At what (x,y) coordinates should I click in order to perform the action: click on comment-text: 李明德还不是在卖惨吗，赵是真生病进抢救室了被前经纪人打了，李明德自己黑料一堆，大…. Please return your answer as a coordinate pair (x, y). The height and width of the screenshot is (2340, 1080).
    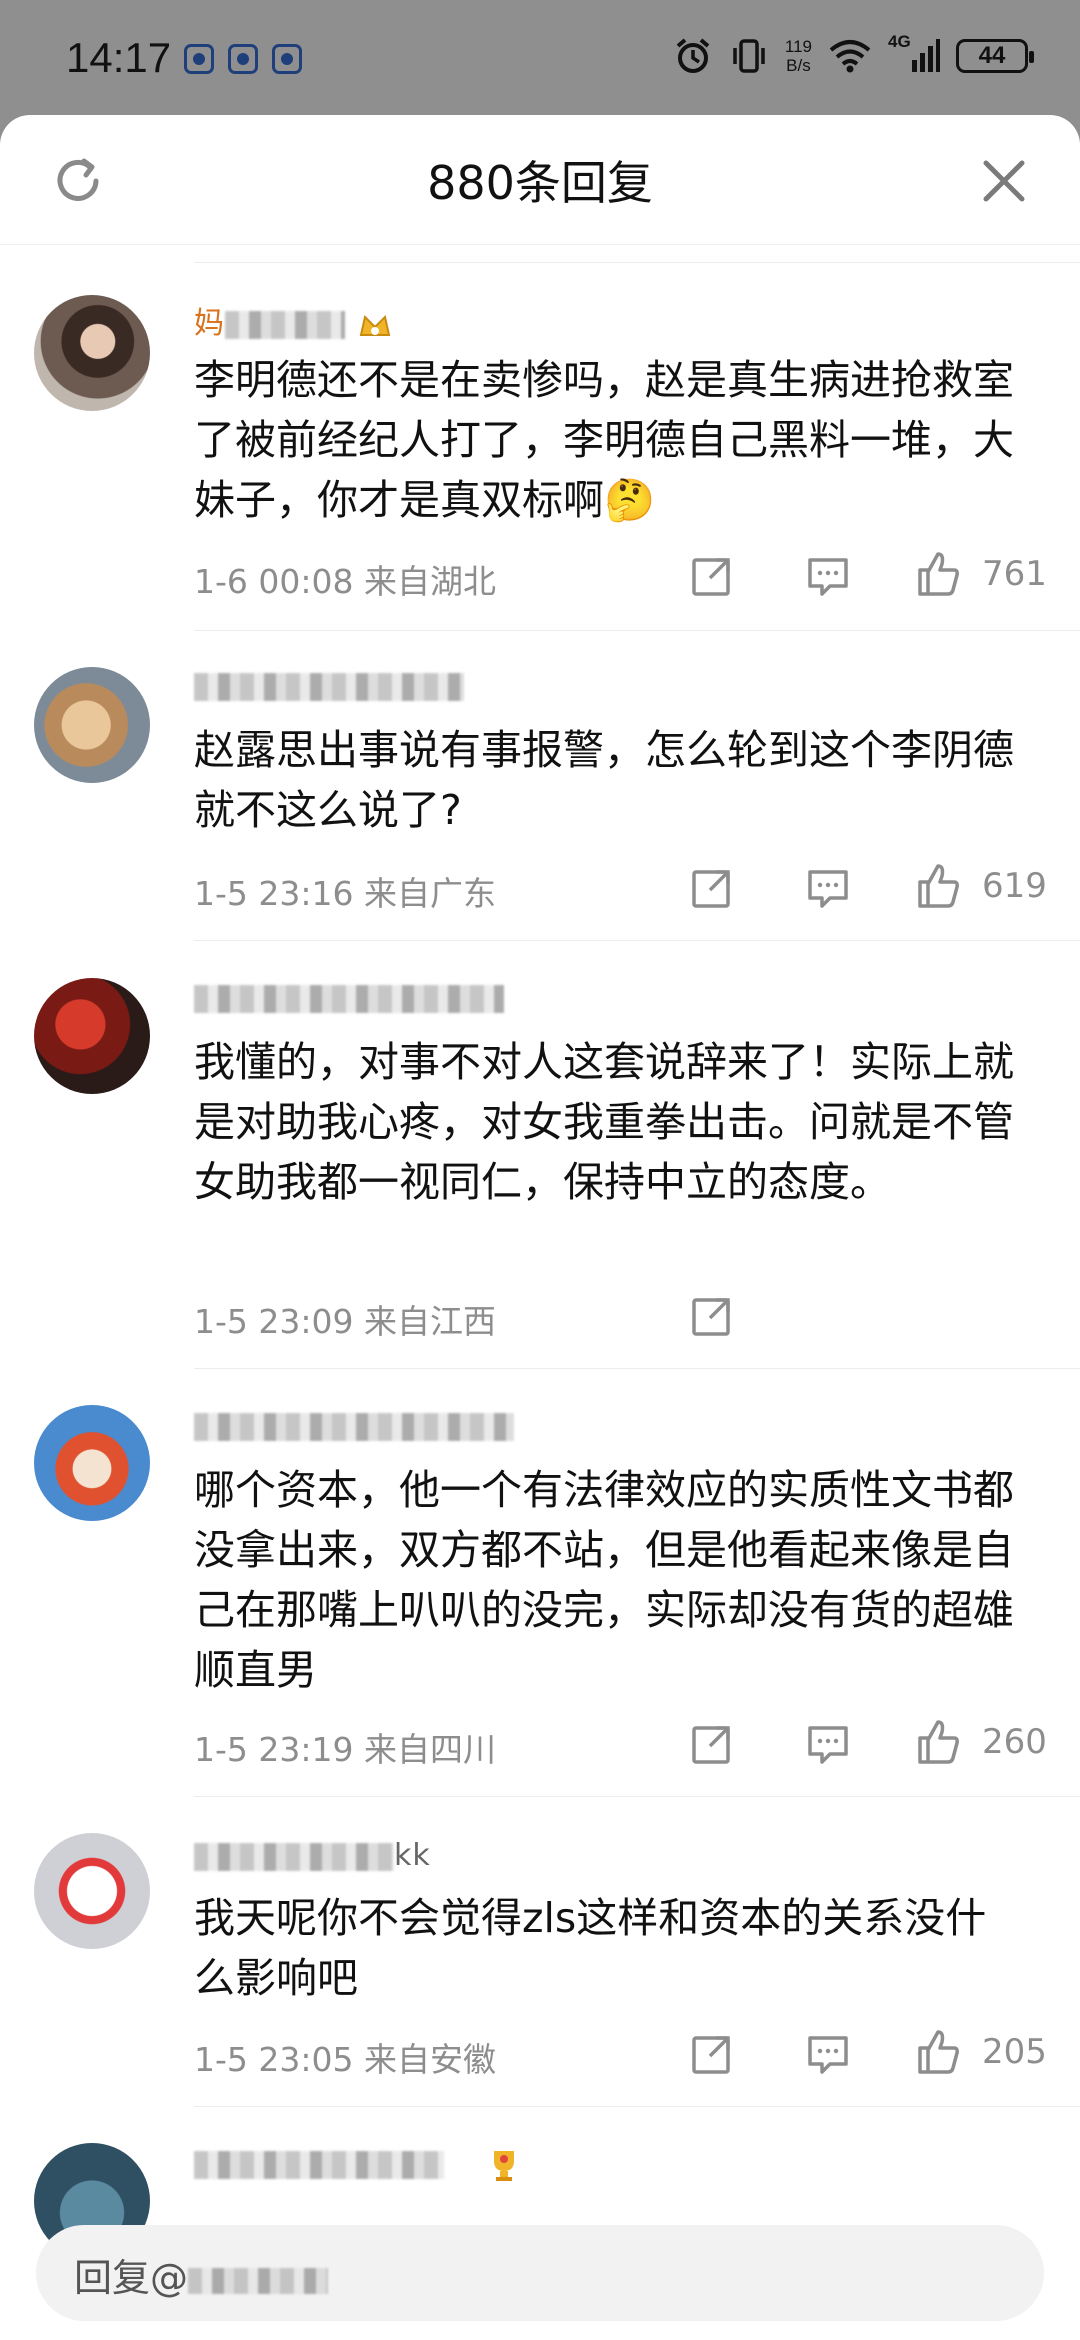
    Looking at the image, I should click on (604, 440).